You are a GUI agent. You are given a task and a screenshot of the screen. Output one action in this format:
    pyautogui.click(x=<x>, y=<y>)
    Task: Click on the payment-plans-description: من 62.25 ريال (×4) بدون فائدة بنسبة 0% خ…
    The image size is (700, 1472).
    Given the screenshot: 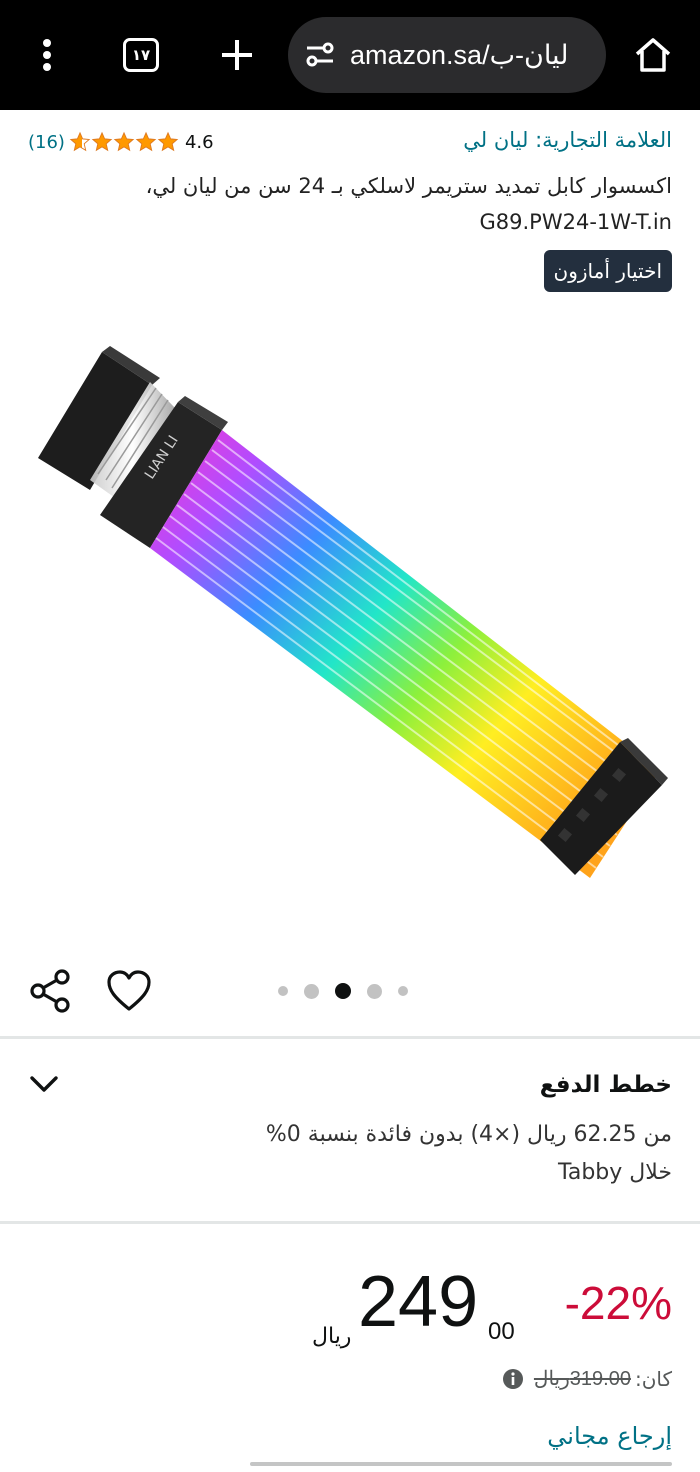 What is the action you would take?
    pyautogui.click(x=412, y=1154)
    